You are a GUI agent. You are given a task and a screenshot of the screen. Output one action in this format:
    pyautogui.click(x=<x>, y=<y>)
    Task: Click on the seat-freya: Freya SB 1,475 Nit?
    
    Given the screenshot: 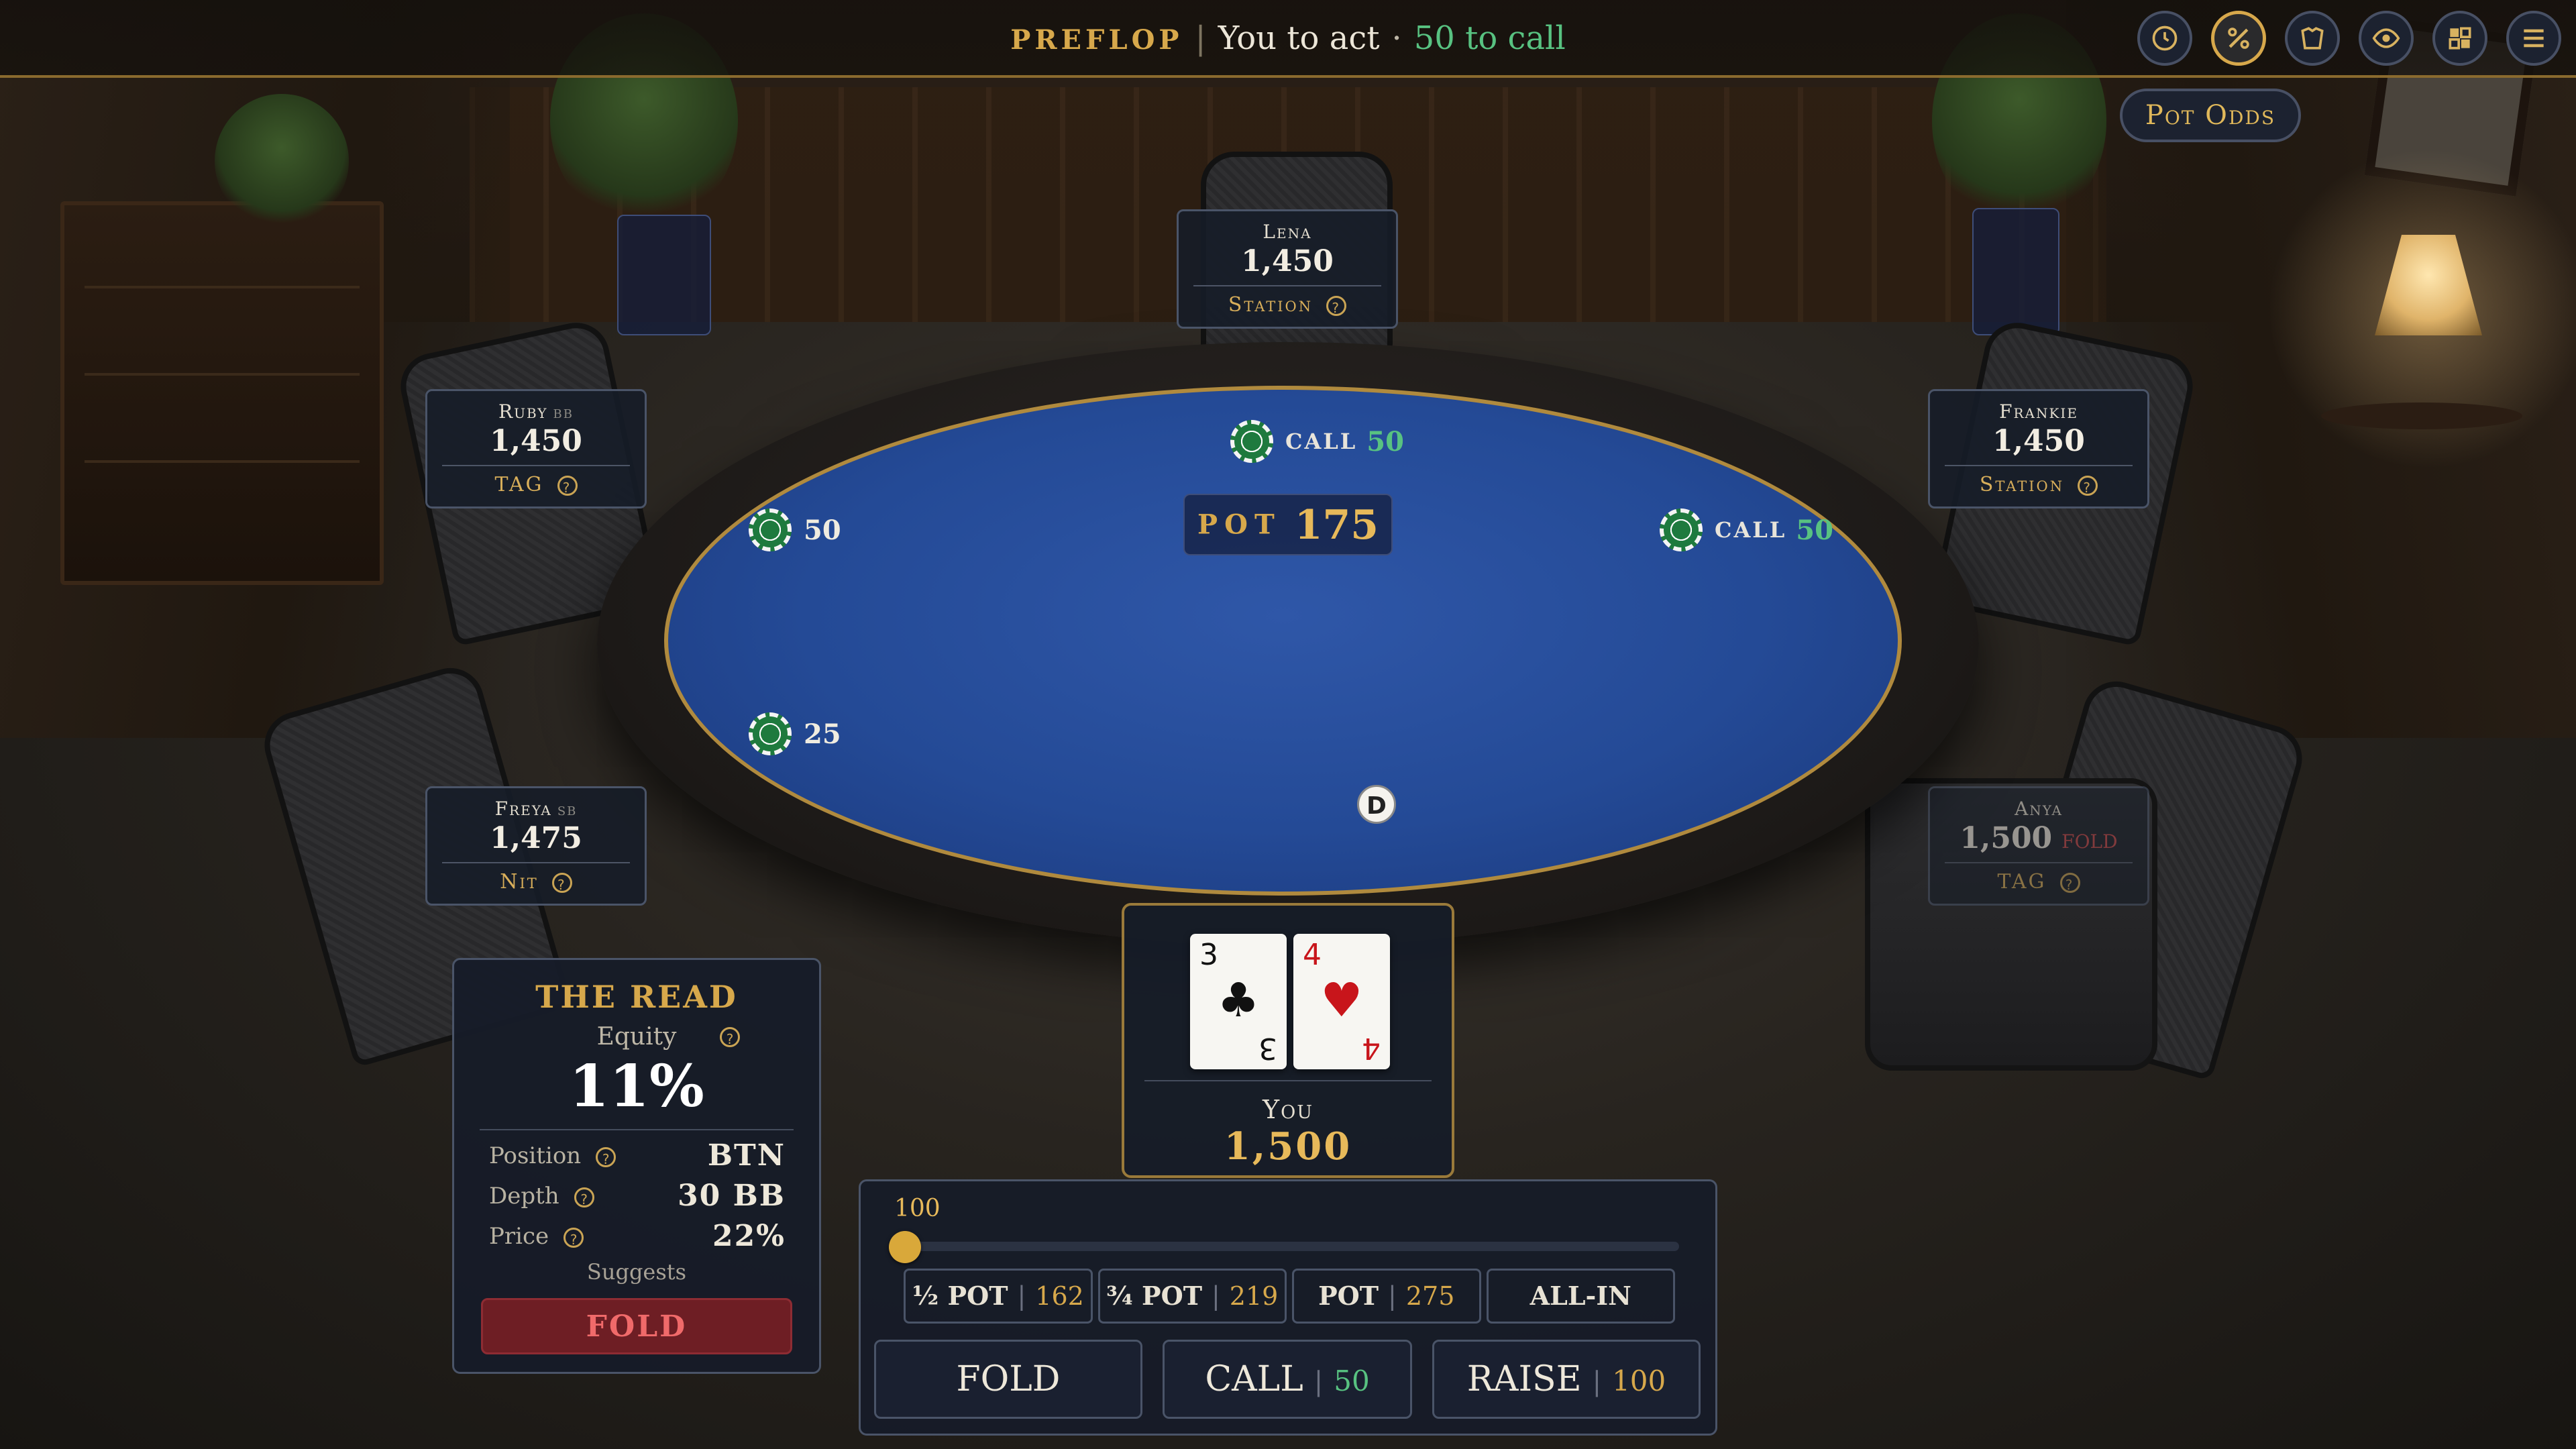 What is the action you would take?
    pyautogui.click(x=536, y=846)
    